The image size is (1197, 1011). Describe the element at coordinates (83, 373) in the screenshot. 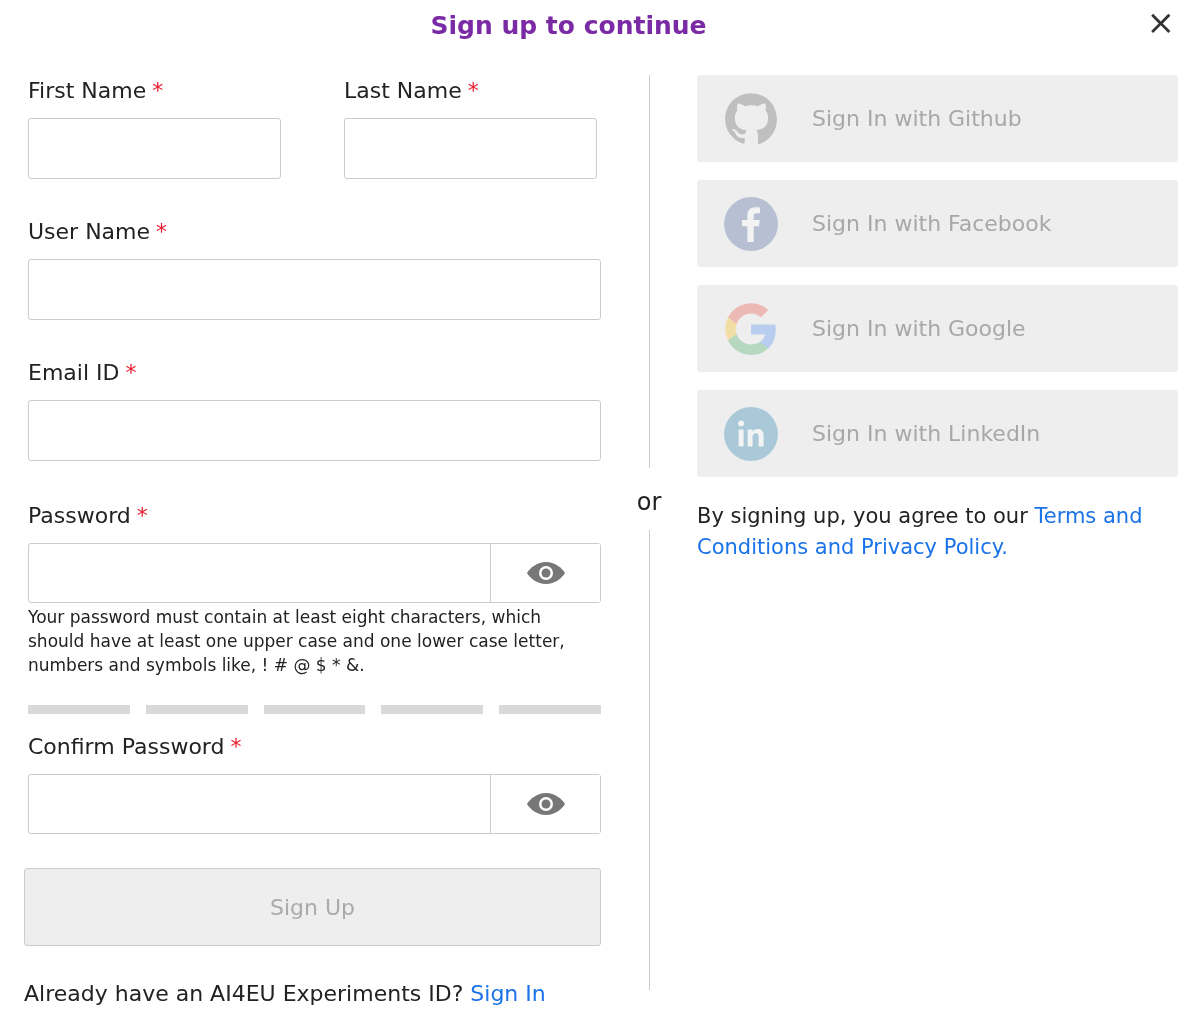

I see `field-label: Email ID *` at that location.